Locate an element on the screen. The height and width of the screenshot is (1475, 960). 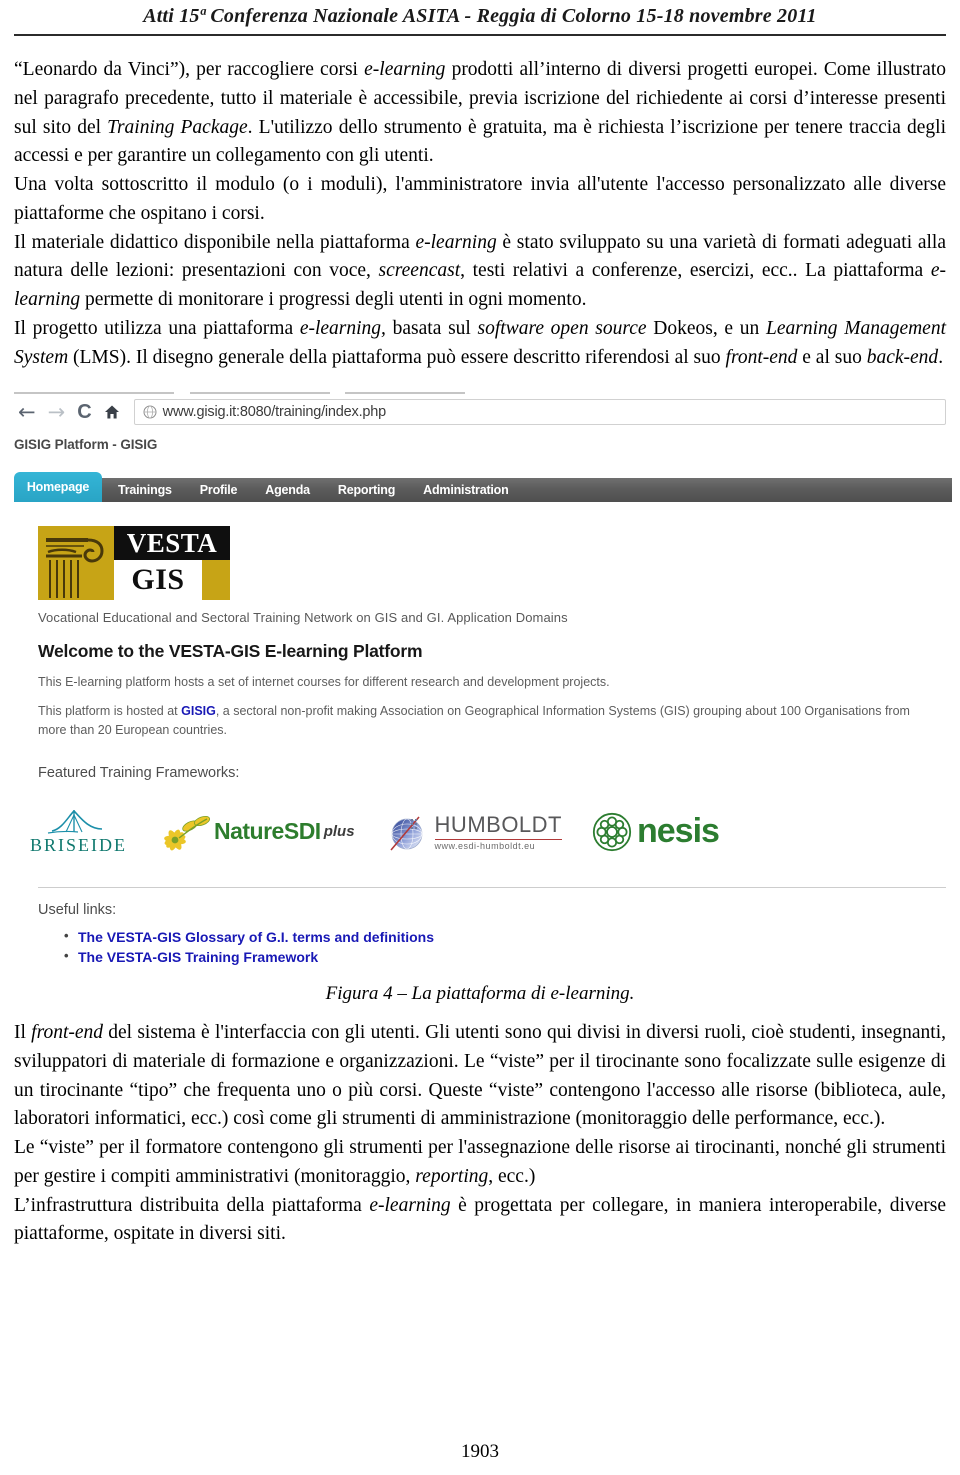
header-divider is located at coordinates (480, 35).